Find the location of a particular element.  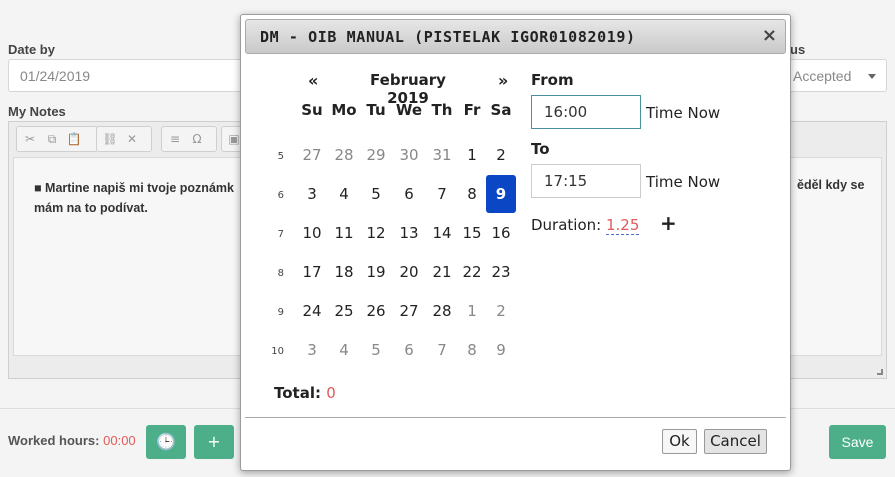

from-time-input: 16:00 is located at coordinates (586, 112).